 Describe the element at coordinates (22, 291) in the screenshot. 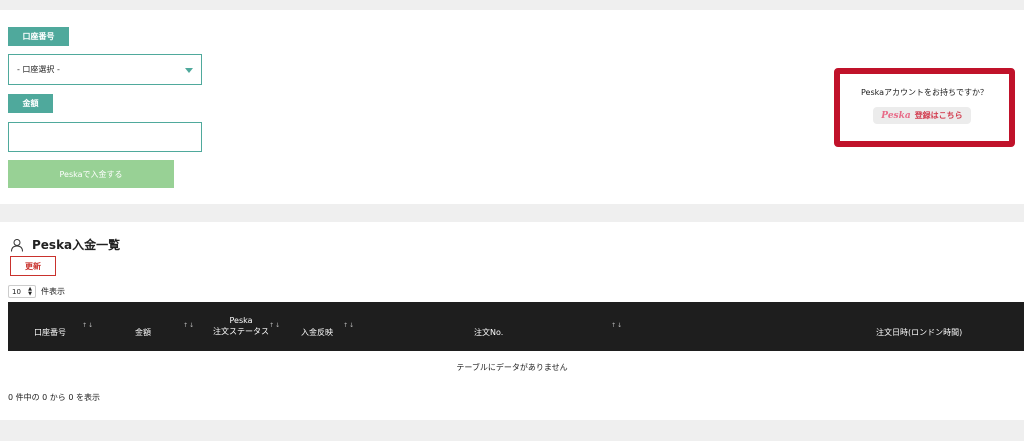

I see `page-length-select: 10 ▲ ▼` at that location.